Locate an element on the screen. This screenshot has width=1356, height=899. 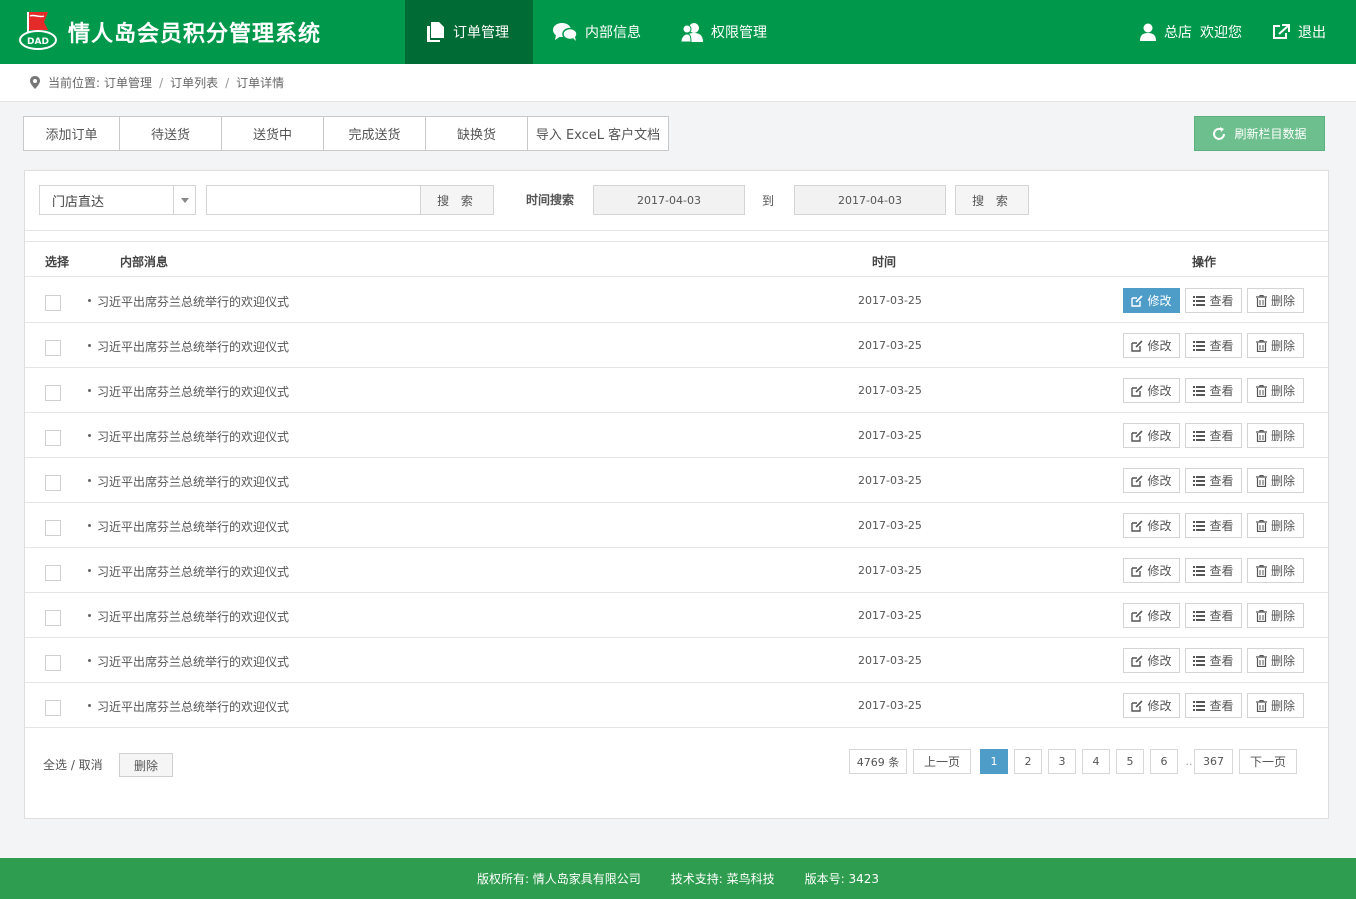
tab-import-excel: 导入 ExceL 客户文档 is located at coordinates (598, 133).